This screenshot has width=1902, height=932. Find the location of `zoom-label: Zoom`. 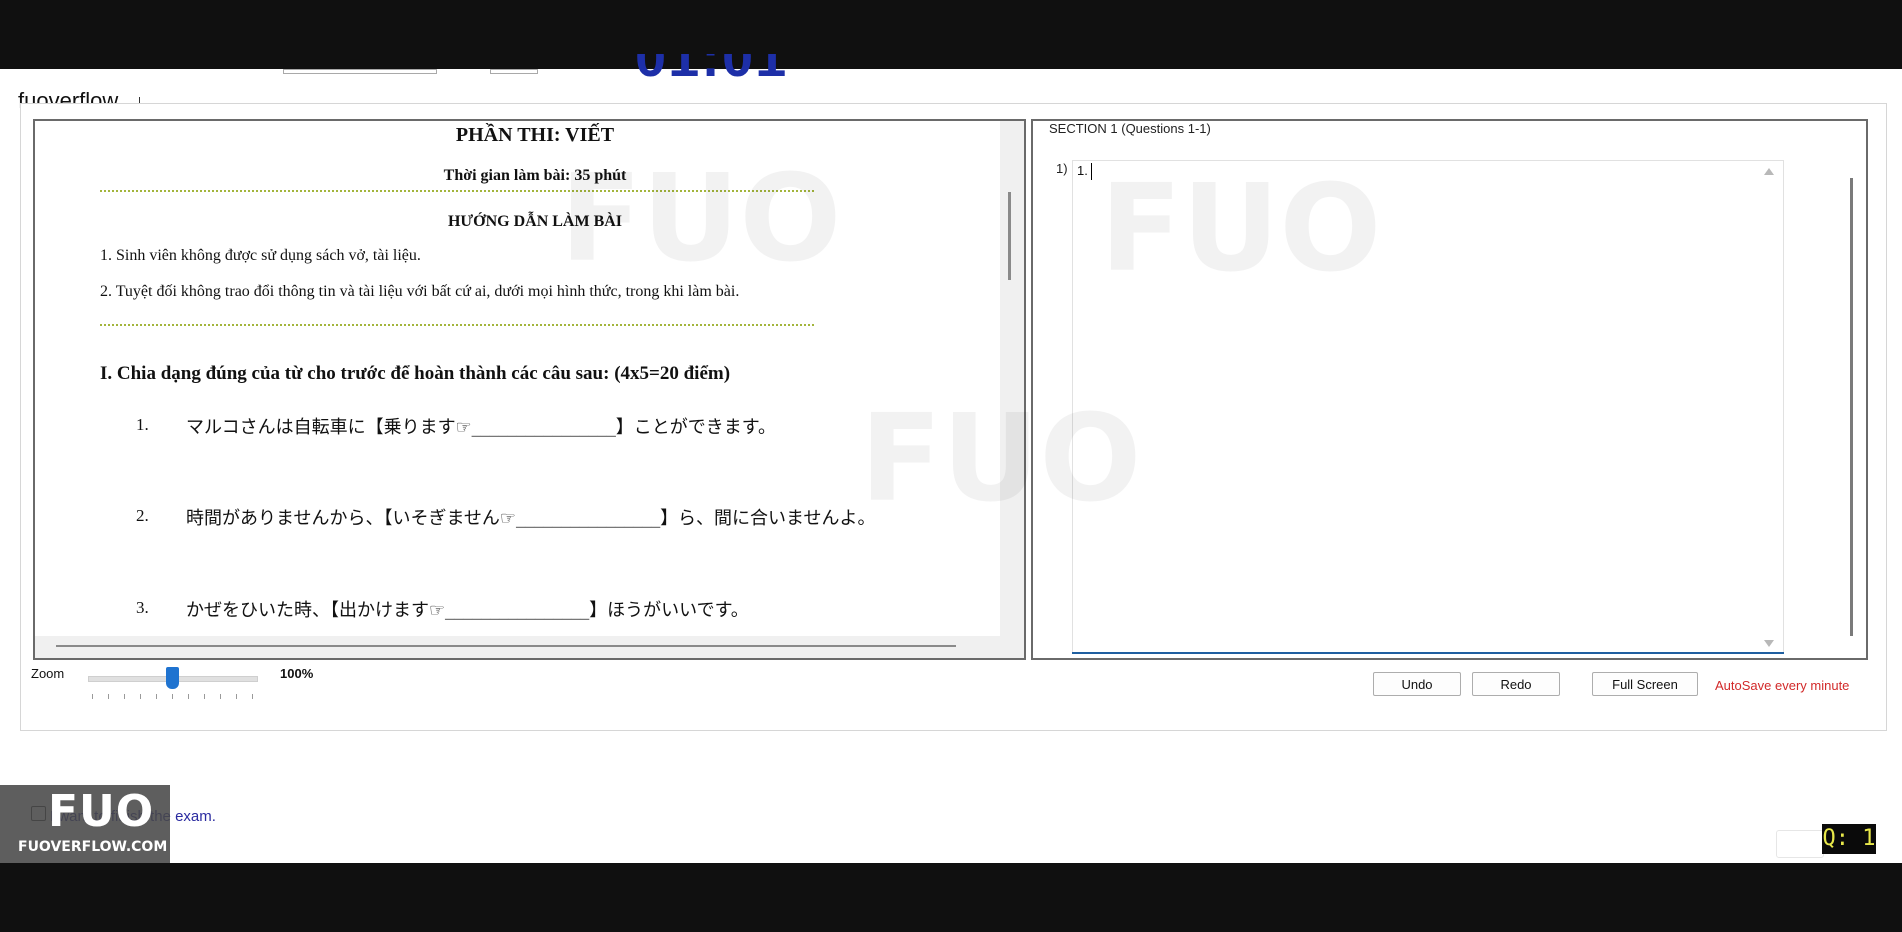

zoom-label: Zoom is located at coordinates (48, 673).